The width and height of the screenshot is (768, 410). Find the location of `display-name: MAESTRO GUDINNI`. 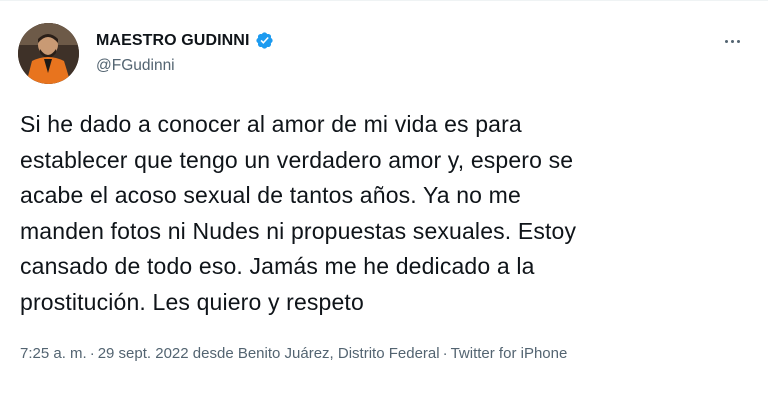

display-name: MAESTRO GUDINNI is located at coordinates (173, 41).